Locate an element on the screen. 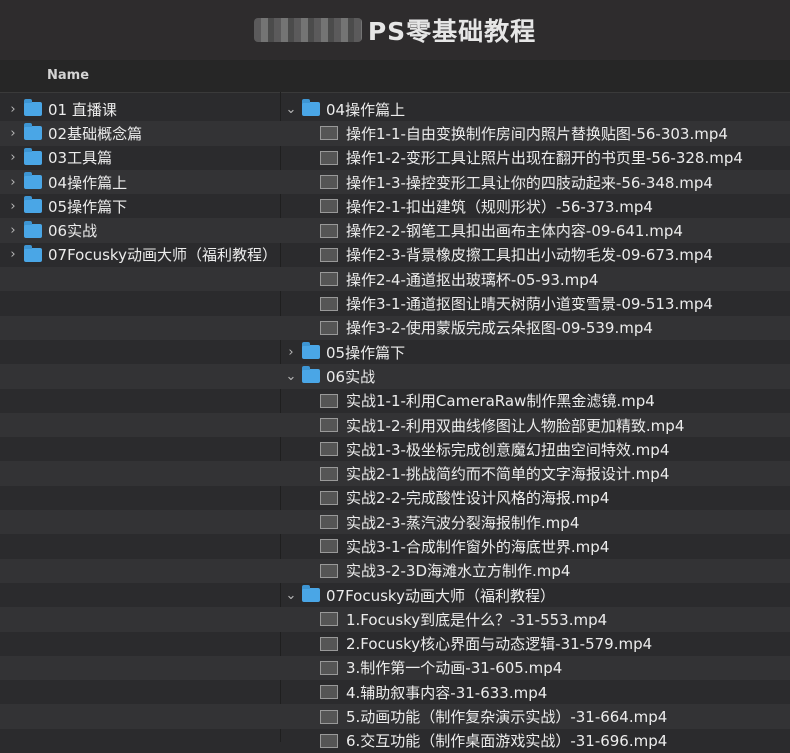 The image size is (790, 753). file-label: 操作3-2-使用蒙版完成云朵抠图-09-539.mp4 is located at coordinates (499, 328).